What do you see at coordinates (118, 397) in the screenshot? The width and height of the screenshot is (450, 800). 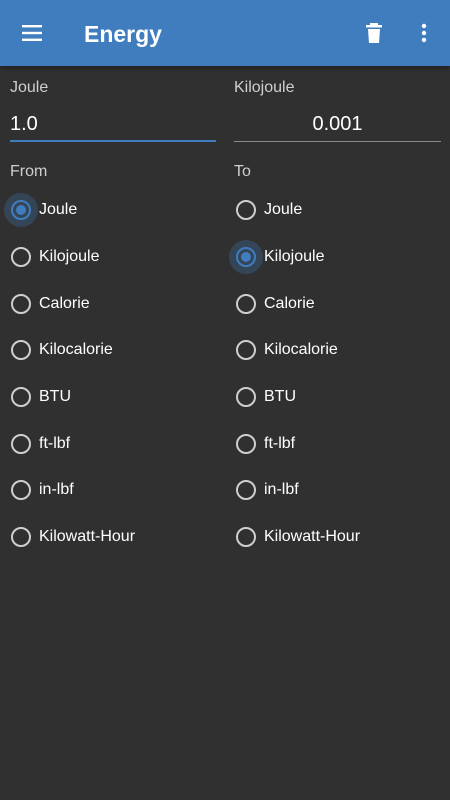 I see `from-radio-btu: BTU` at bounding box center [118, 397].